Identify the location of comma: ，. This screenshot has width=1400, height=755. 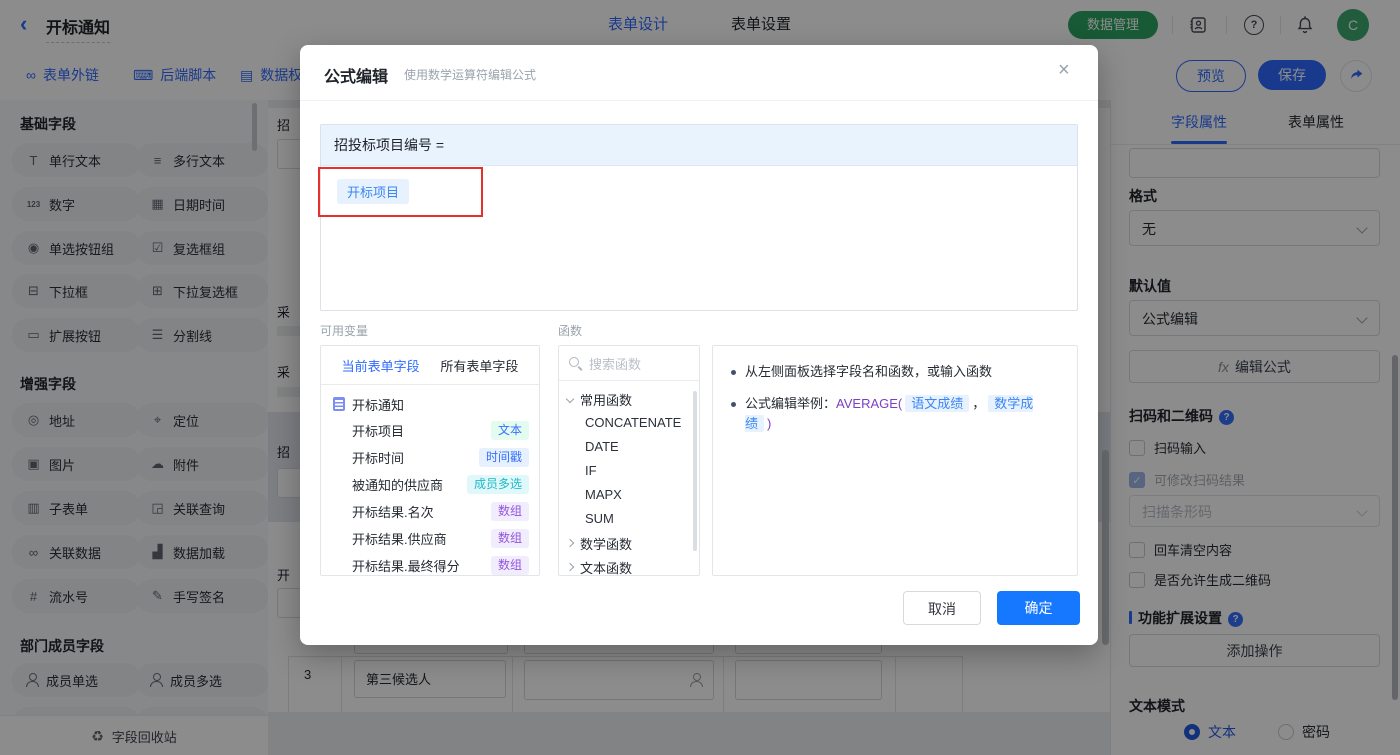
(979, 403).